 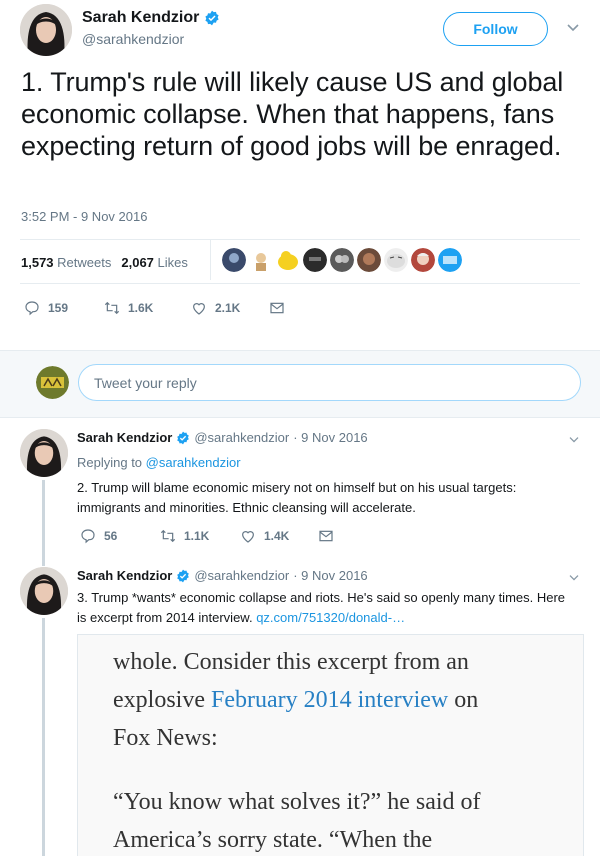 I want to click on tweet-timestamp: 3:52 PM - 9 Nov 2016, so click(x=84, y=216).